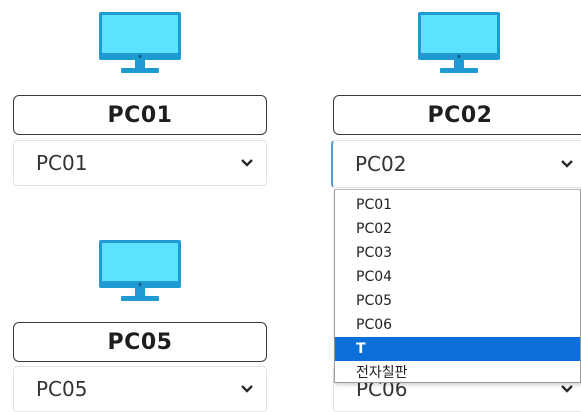 Image resolution: width=581 pixels, height=412 pixels. Describe the element at coordinates (457, 205) in the screenshot. I see `dropdown-option: PC01` at that location.